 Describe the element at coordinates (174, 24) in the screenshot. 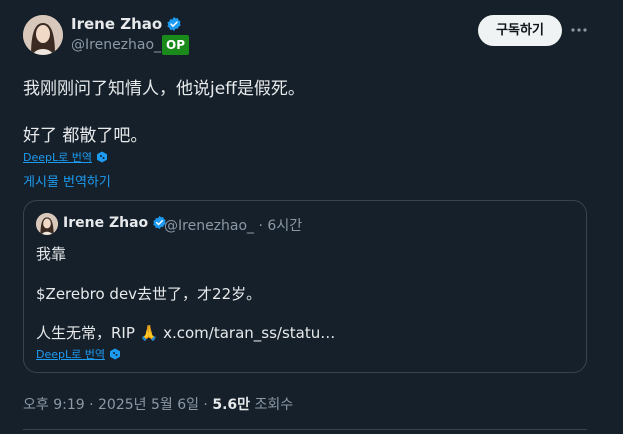

I see `verified-badge-icon` at that location.